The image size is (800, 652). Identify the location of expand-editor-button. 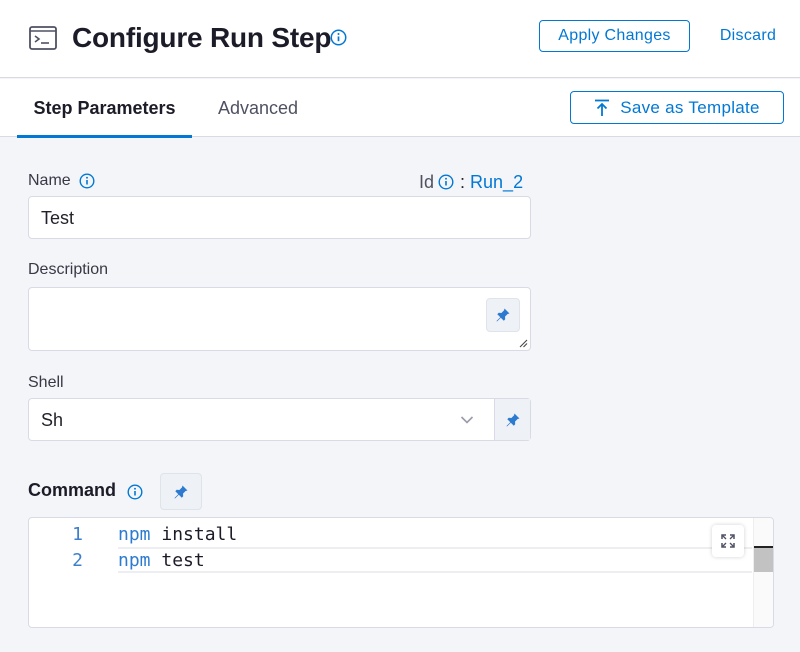
(728, 541).